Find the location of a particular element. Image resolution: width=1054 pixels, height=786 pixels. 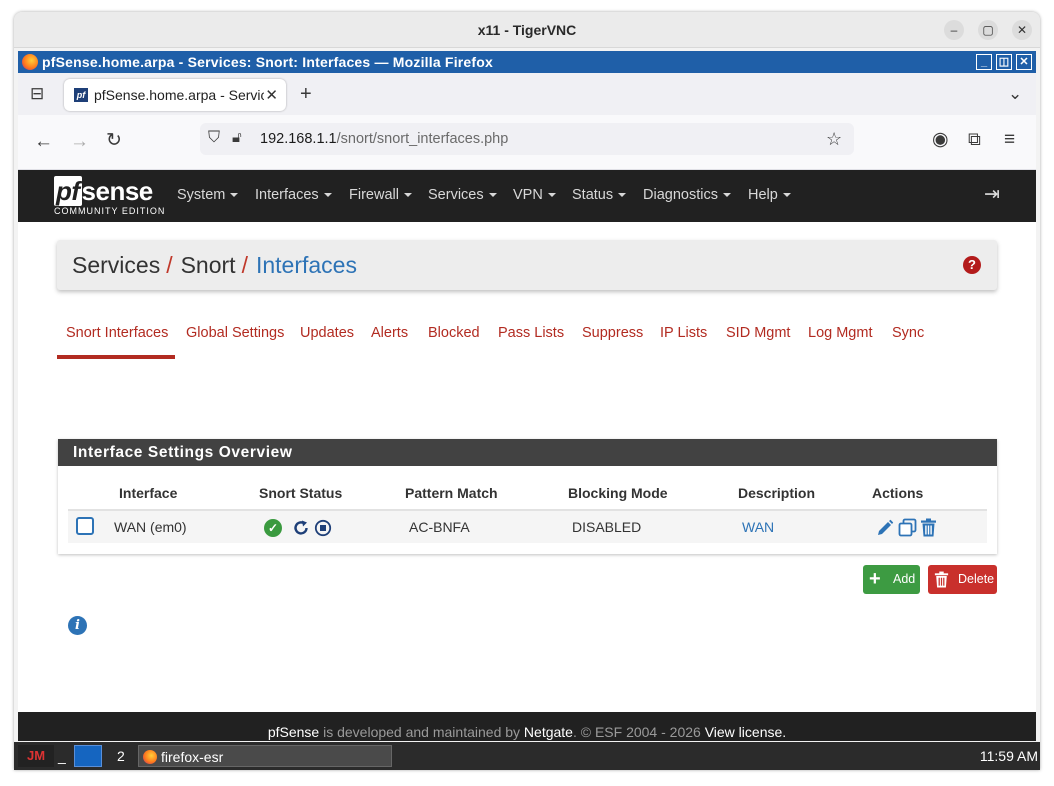

footer-company: Netgate is located at coordinates (548, 732).